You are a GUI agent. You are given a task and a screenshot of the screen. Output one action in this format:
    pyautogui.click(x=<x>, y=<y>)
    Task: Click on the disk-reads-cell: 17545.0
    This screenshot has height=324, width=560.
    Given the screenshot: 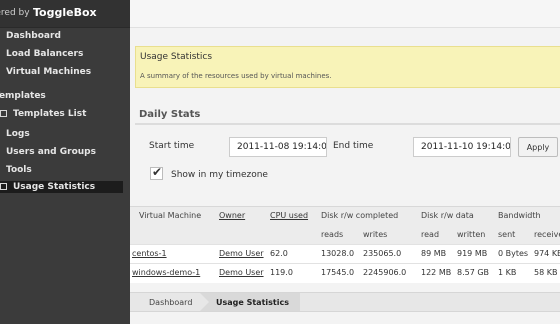 What is the action you would take?
    pyautogui.click(x=338, y=272)
    